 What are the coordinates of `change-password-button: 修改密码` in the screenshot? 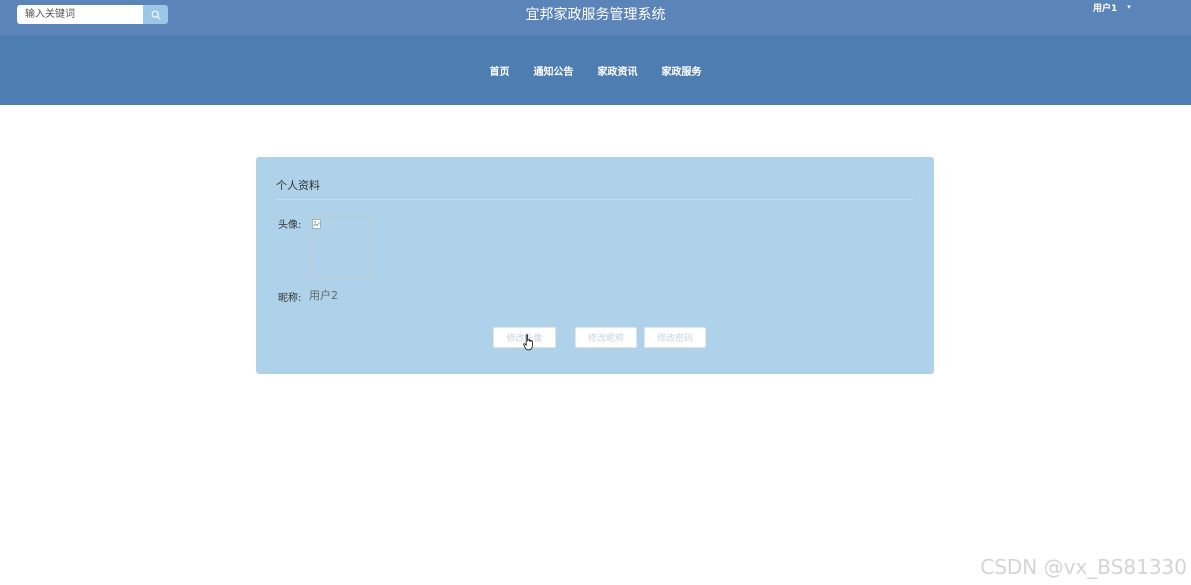 It's located at (675, 337).